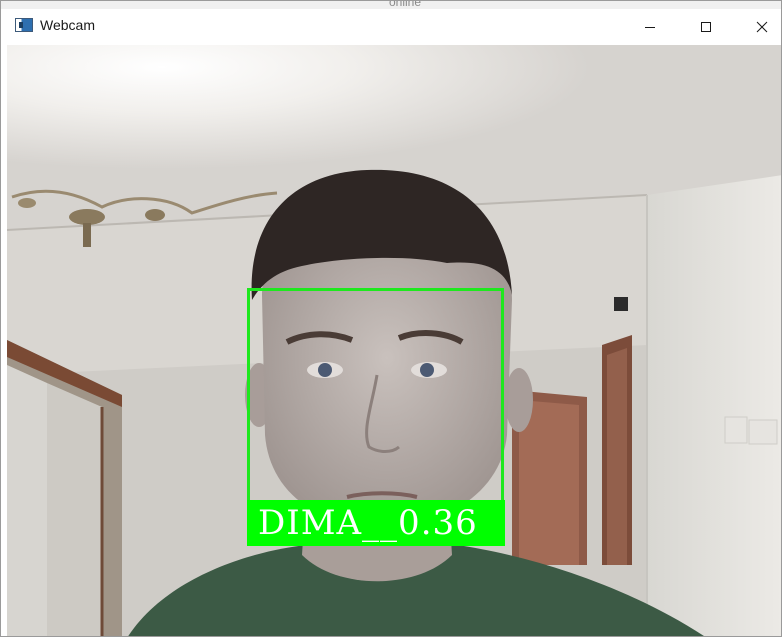 The image size is (782, 637). I want to click on close-button, so click(760, 27).